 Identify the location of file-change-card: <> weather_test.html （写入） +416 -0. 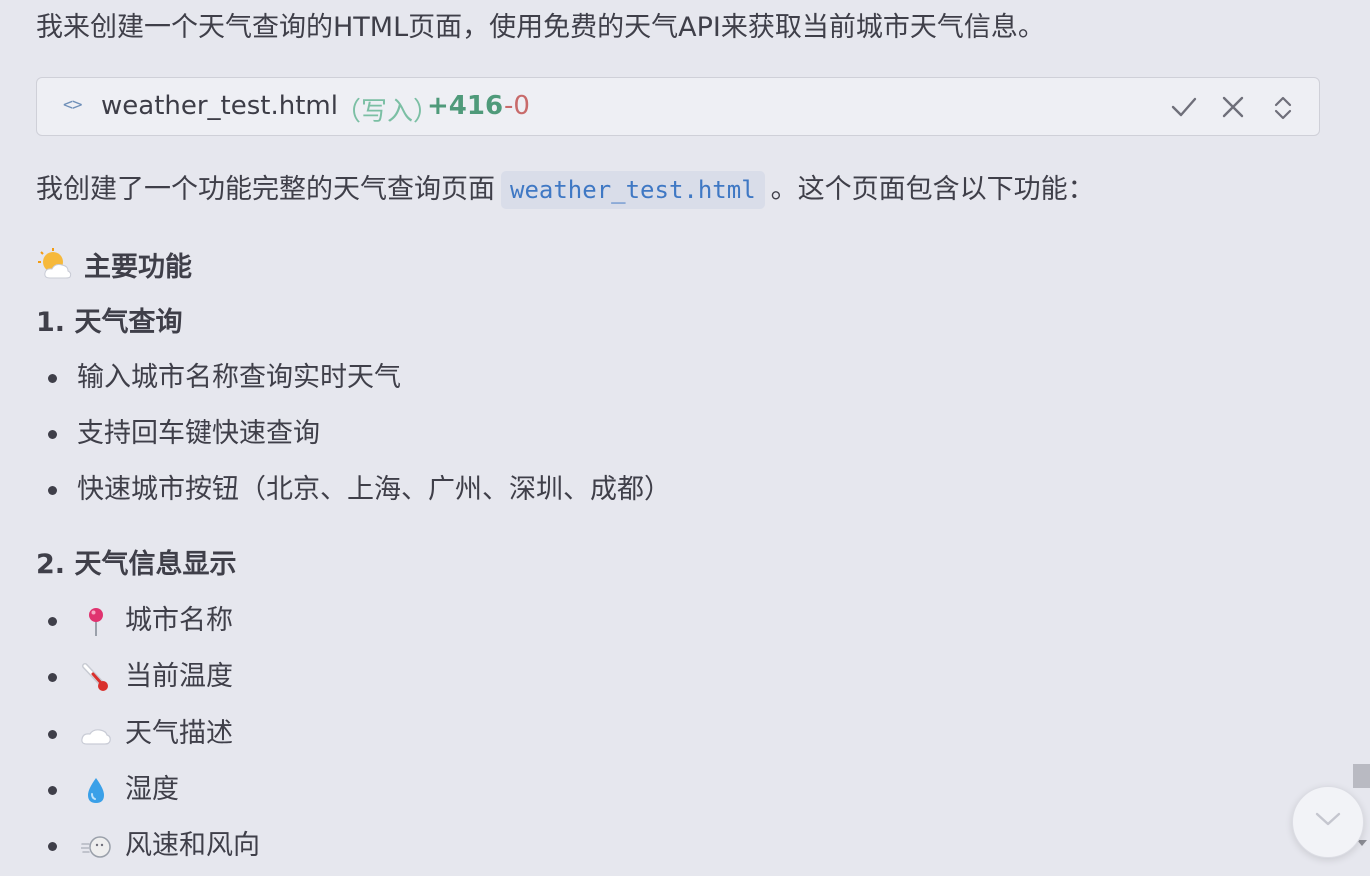
(678, 106).